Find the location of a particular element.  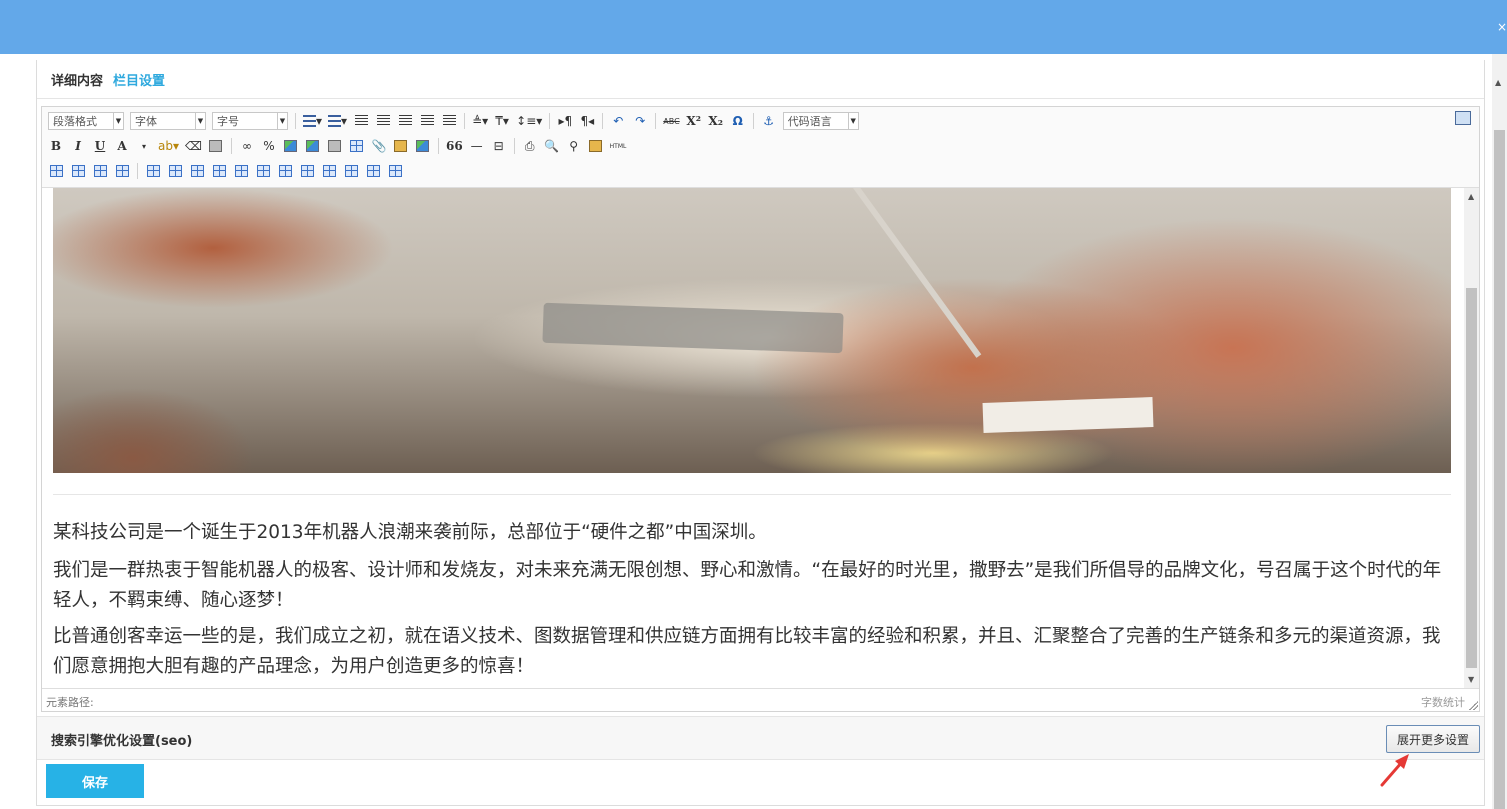

insert-image-icon is located at coordinates (291, 146).